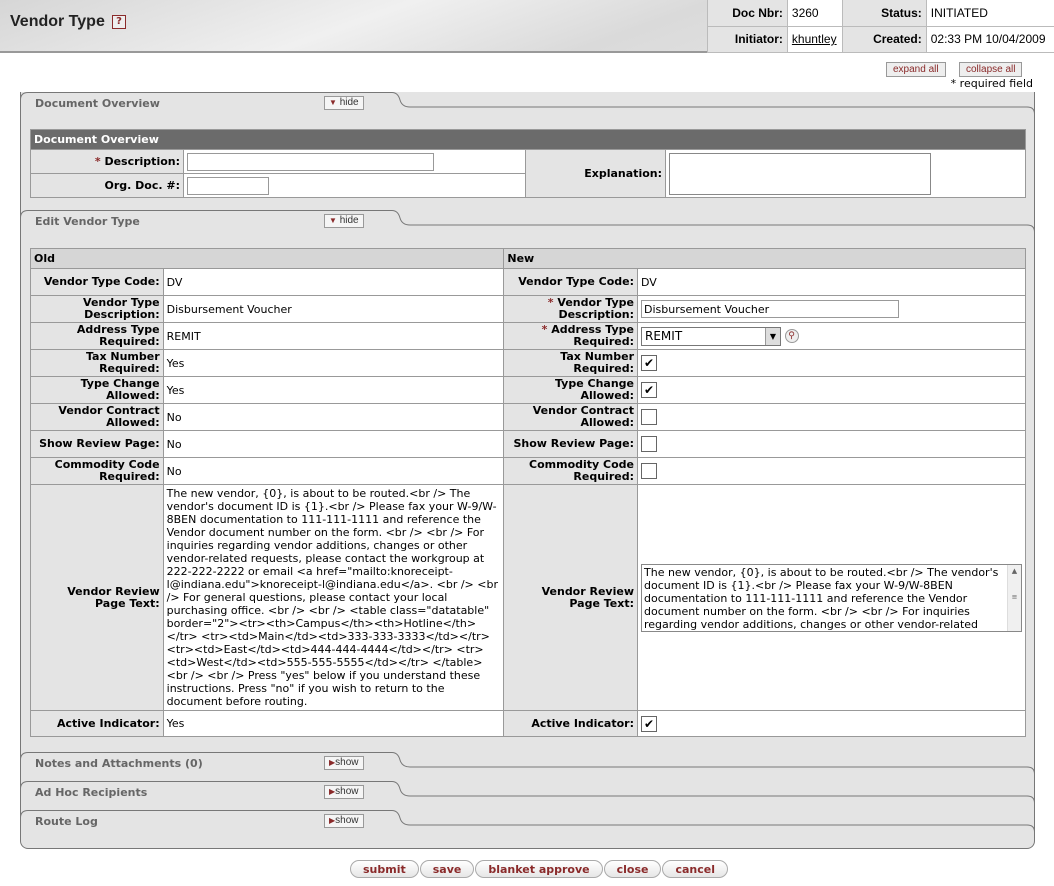 This screenshot has height=886, width=1054. What do you see at coordinates (333, 336) in the screenshot?
I see `old-value: REMIT` at bounding box center [333, 336].